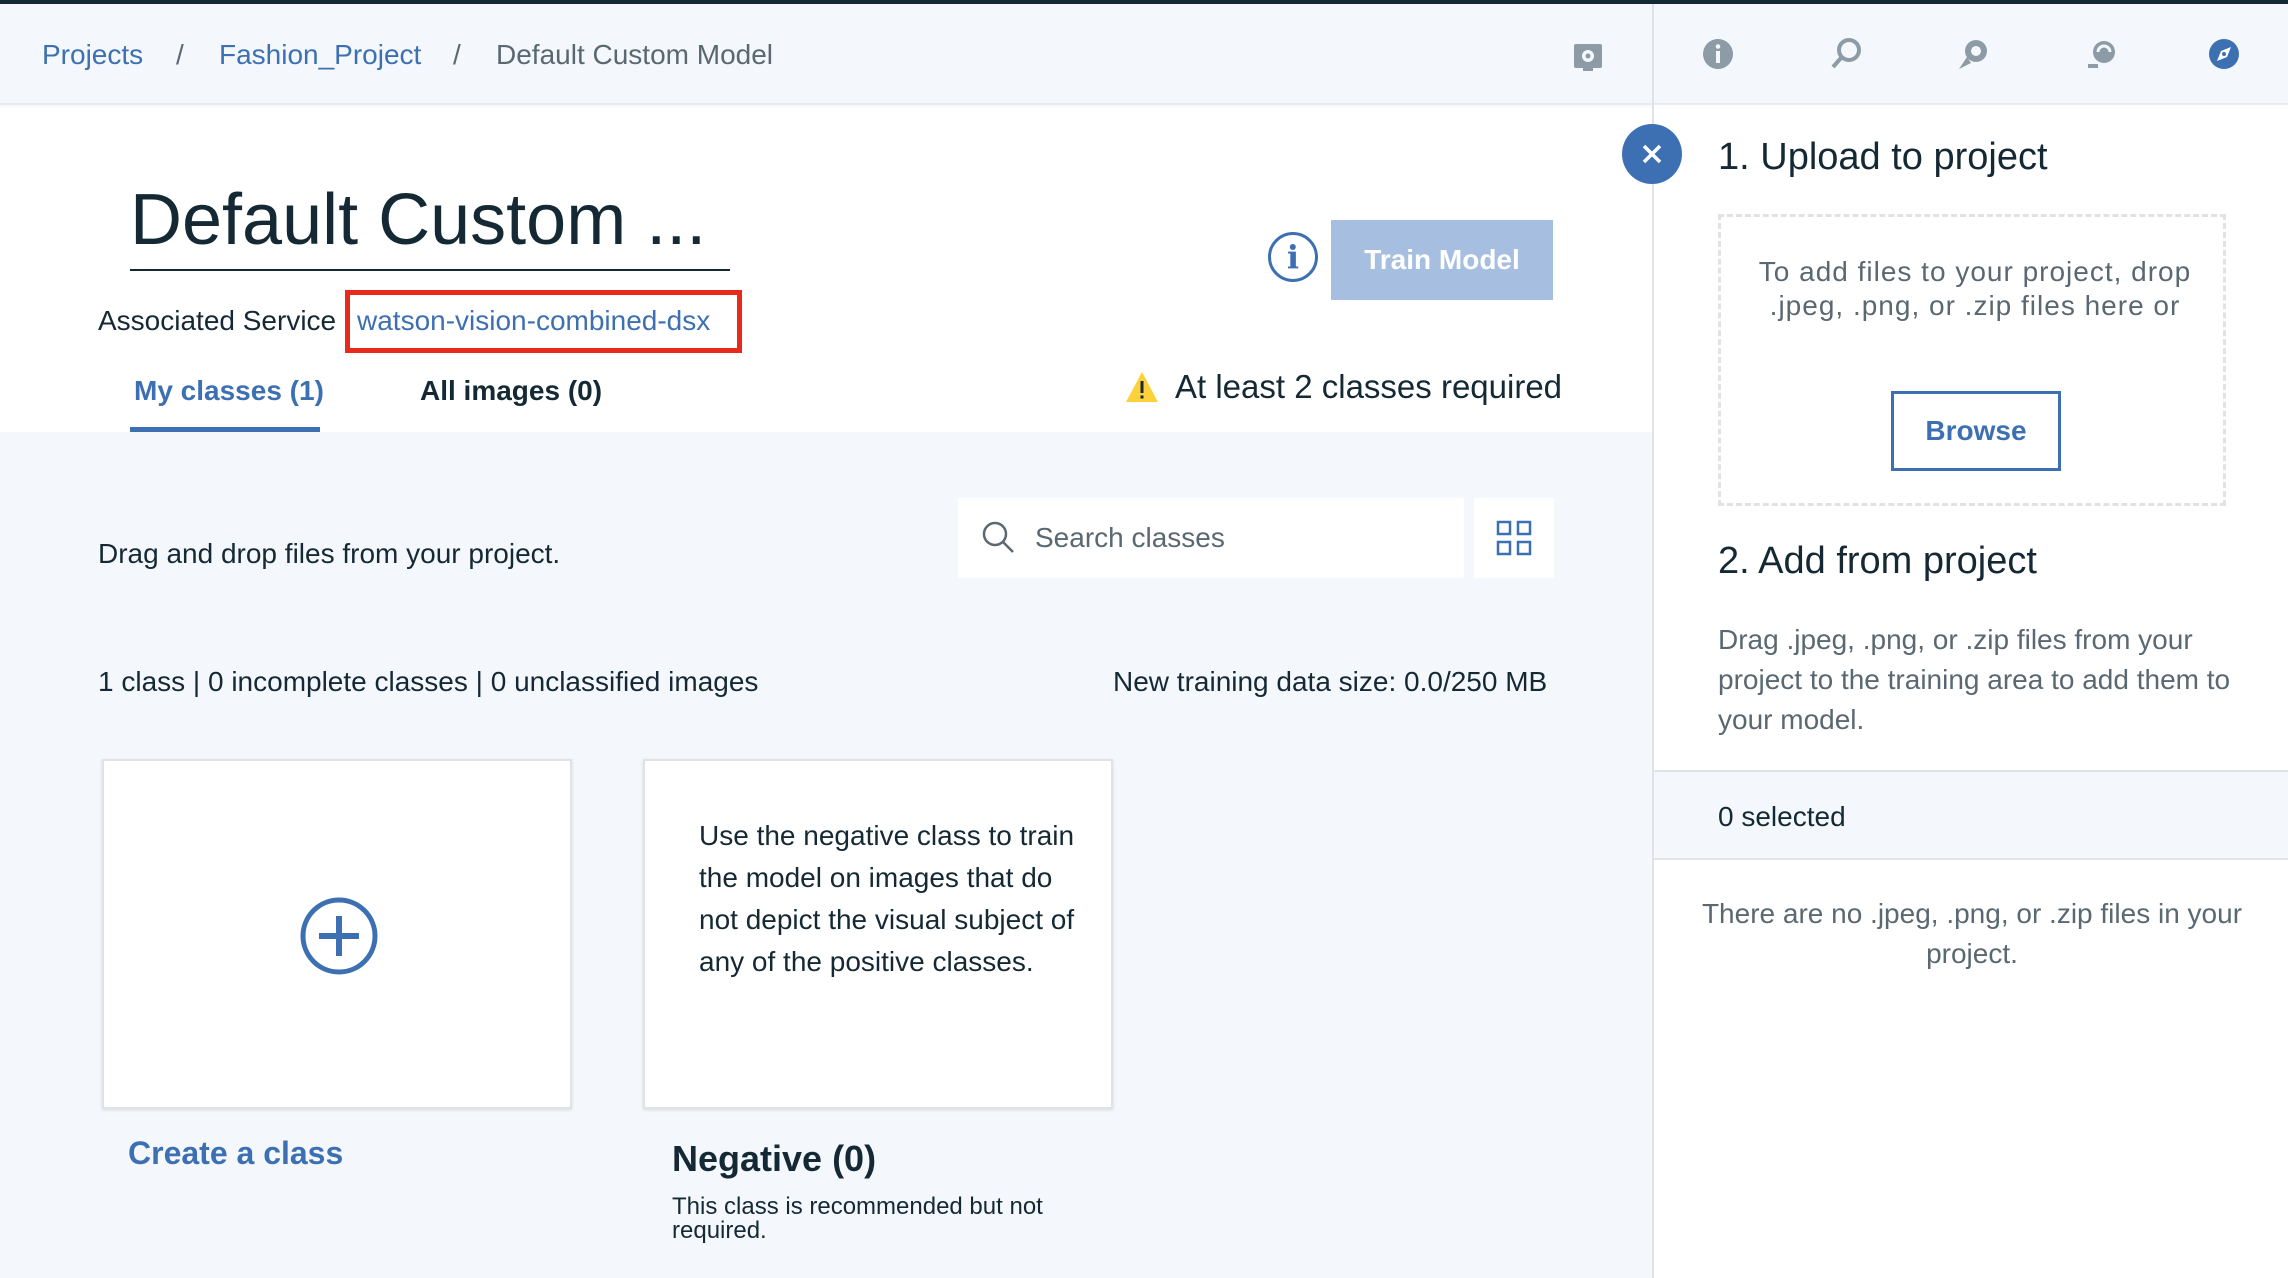 The image size is (2288, 1278). What do you see at coordinates (92, 55) in the screenshot?
I see `breadcrumb-projects: Projects` at bounding box center [92, 55].